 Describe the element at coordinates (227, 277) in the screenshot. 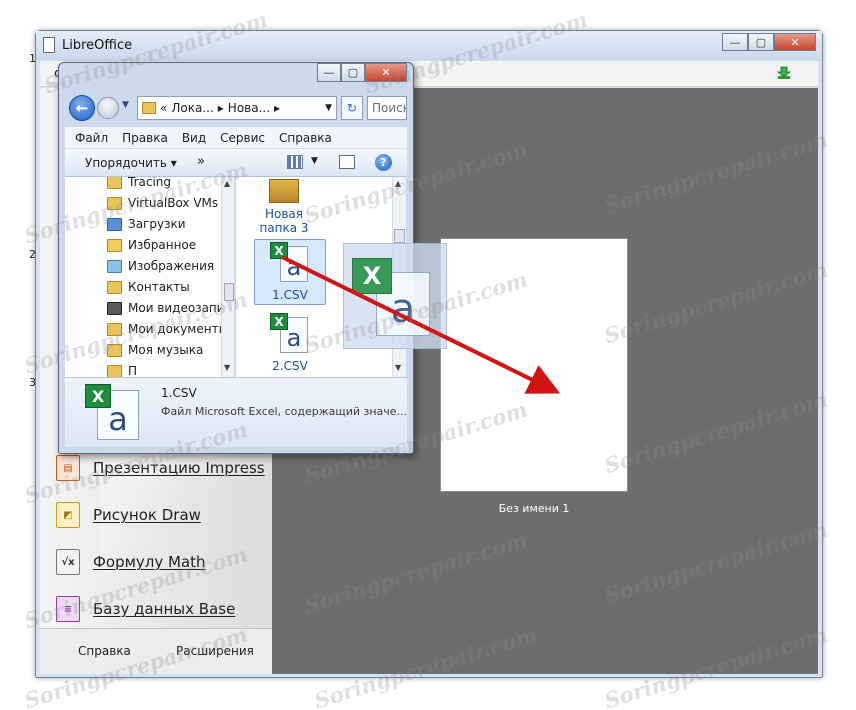

I see `navigation-scrollbar: ▲ ▼` at that location.